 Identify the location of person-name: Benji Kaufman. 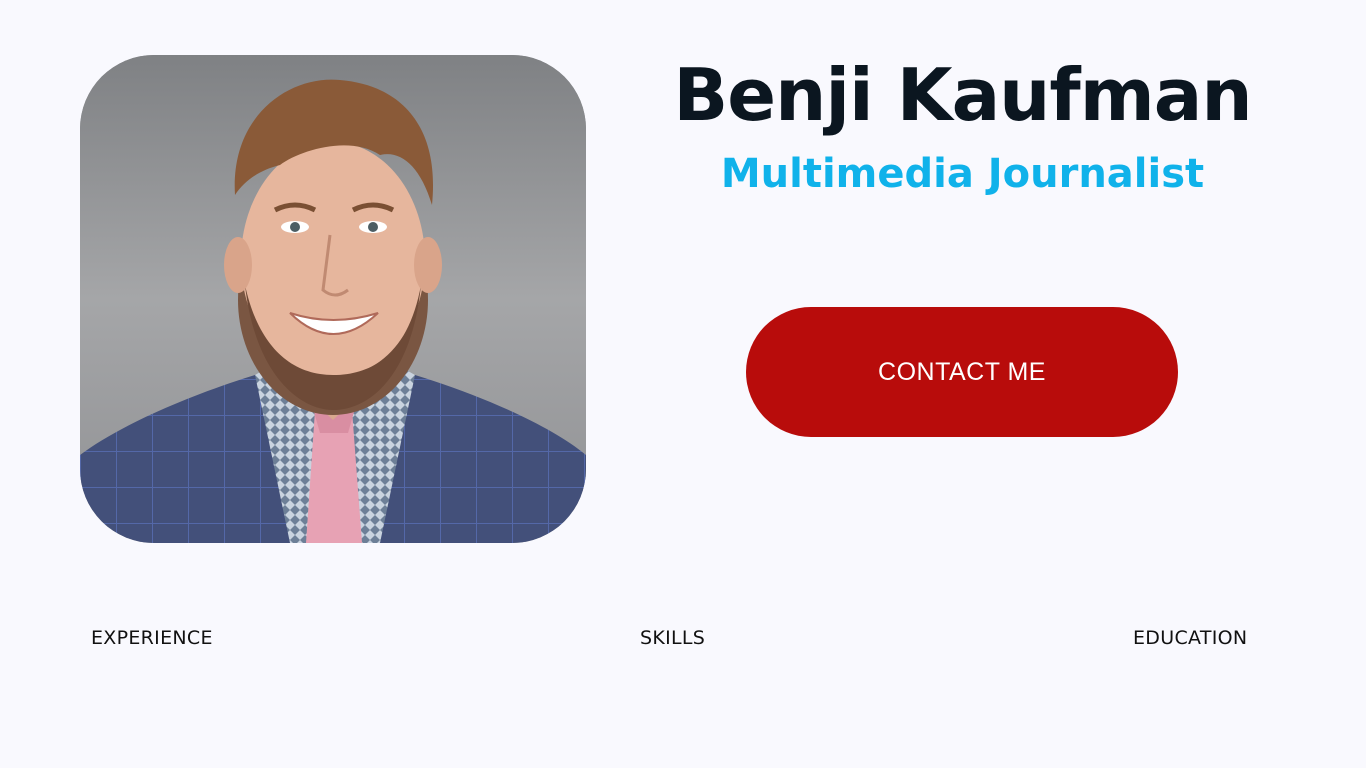
(962, 95).